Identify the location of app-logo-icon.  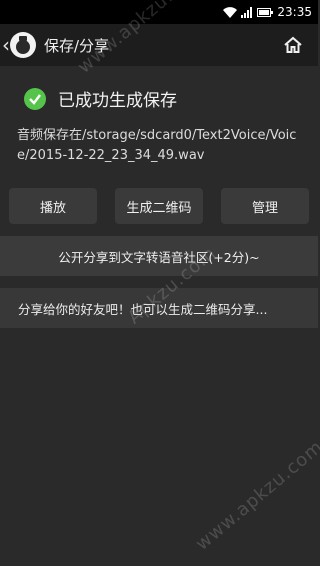
(23, 45).